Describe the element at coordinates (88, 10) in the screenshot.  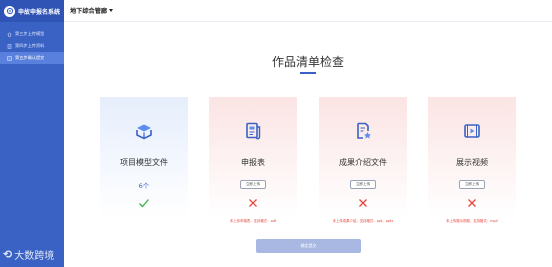
I see `project-selector: 地下综合管廊` at that location.